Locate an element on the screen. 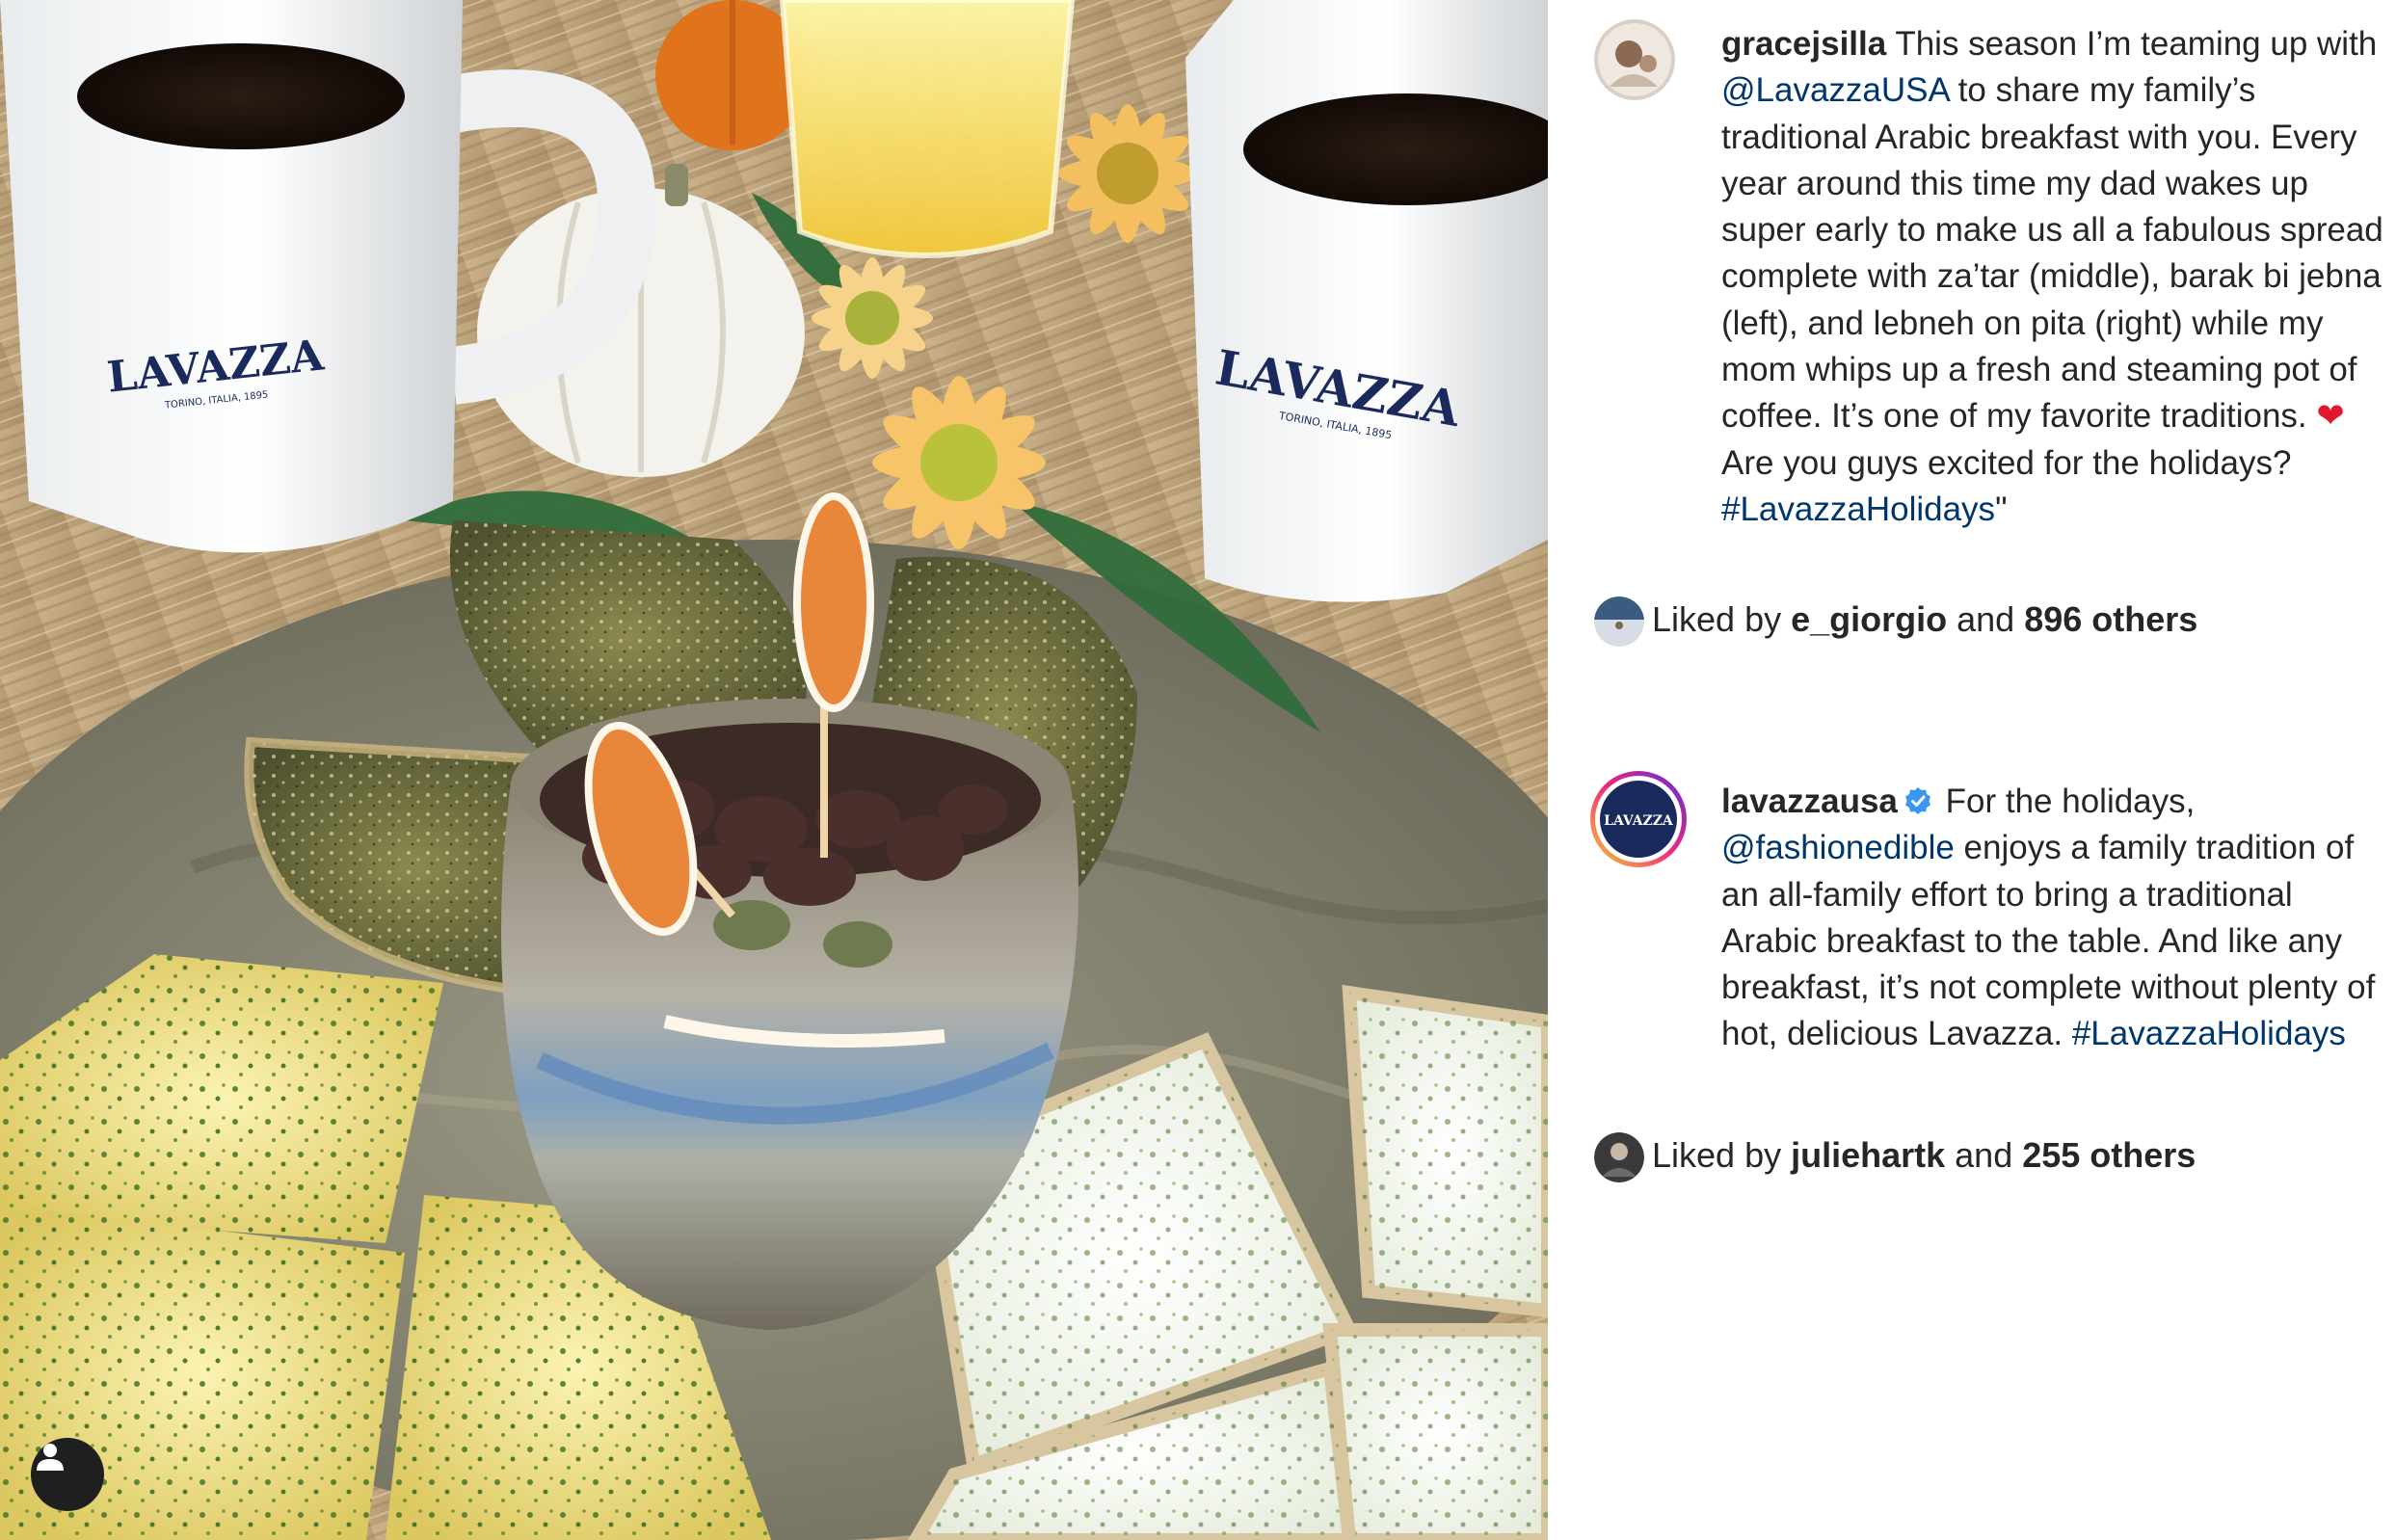 This screenshot has height=1540, width=2396. red-heart-emoji-icon: ❤ is located at coordinates (2331, 416).